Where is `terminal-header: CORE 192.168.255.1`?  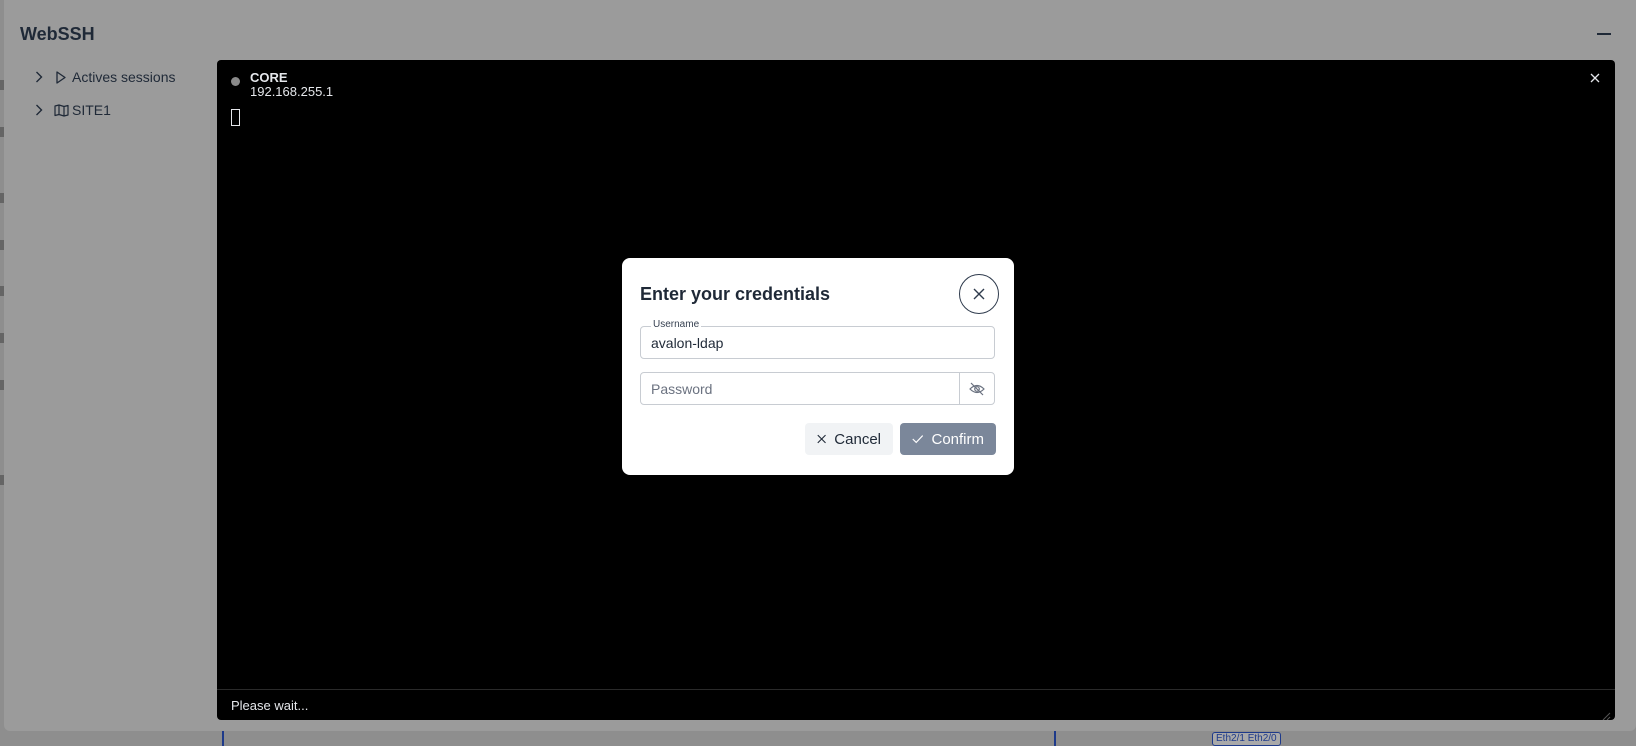 terminal-header: CORE 192.168.255.1 is located at coordinates (282, 82).